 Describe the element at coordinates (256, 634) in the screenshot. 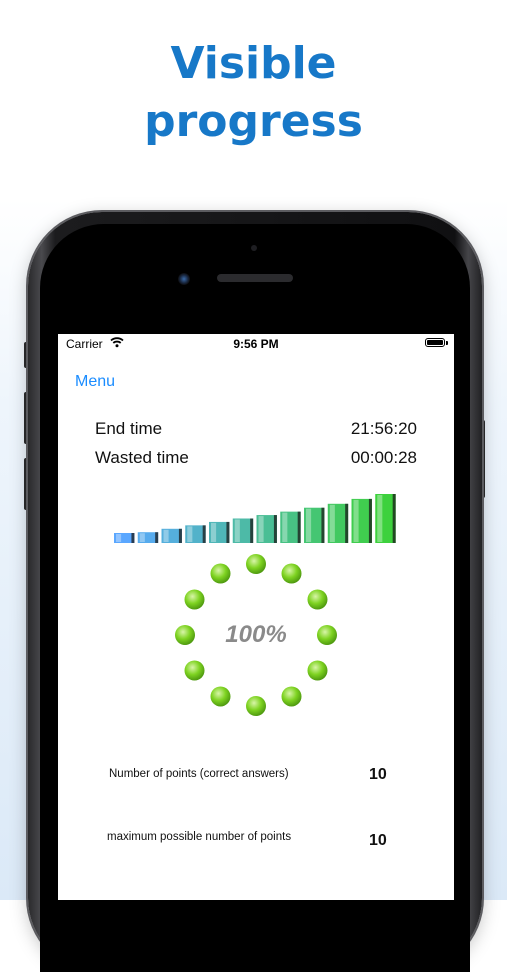

I see `percent-label: 100%` at that location.